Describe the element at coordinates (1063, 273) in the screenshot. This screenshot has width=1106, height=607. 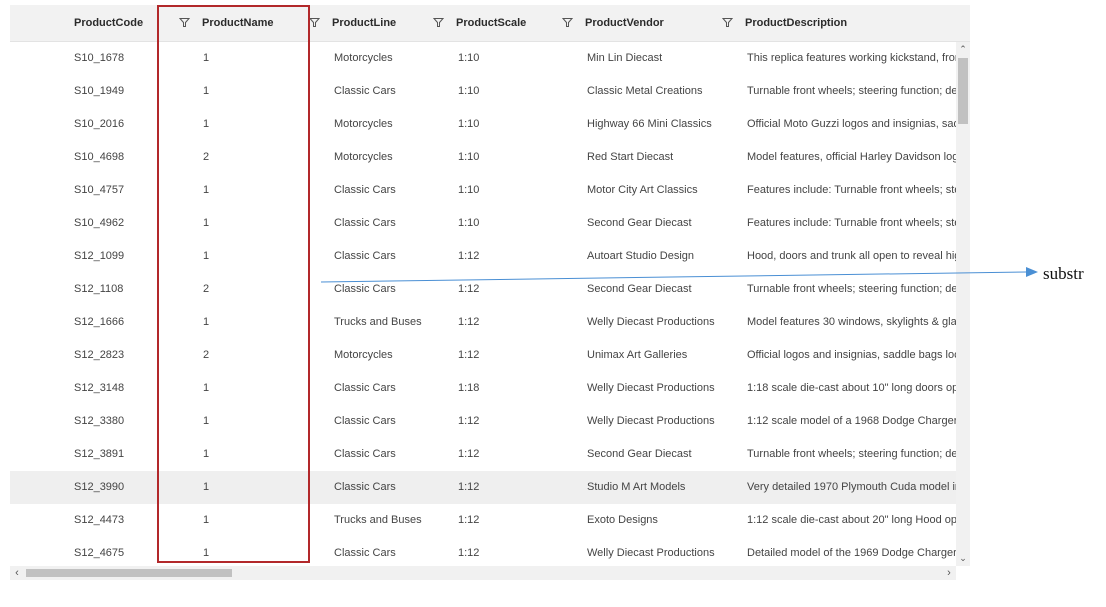
I see `annotation-label: substr` at that location.